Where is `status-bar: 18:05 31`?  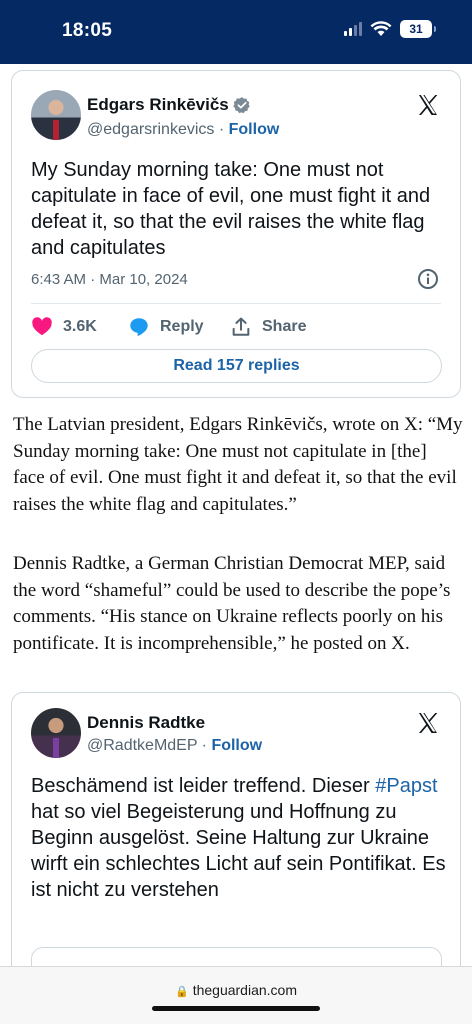
status-bar: 18:05 31 is located at coordinates (236, 32).